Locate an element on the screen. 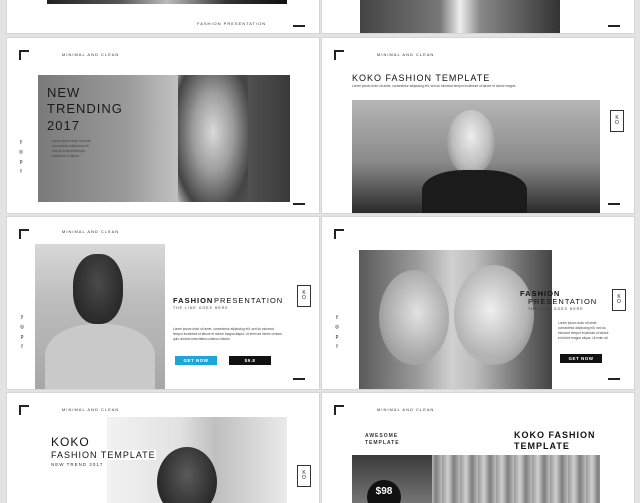 The width and height of the screenshot is (640, 503). slide-title: KOKO is located at coordinates (71, 442).